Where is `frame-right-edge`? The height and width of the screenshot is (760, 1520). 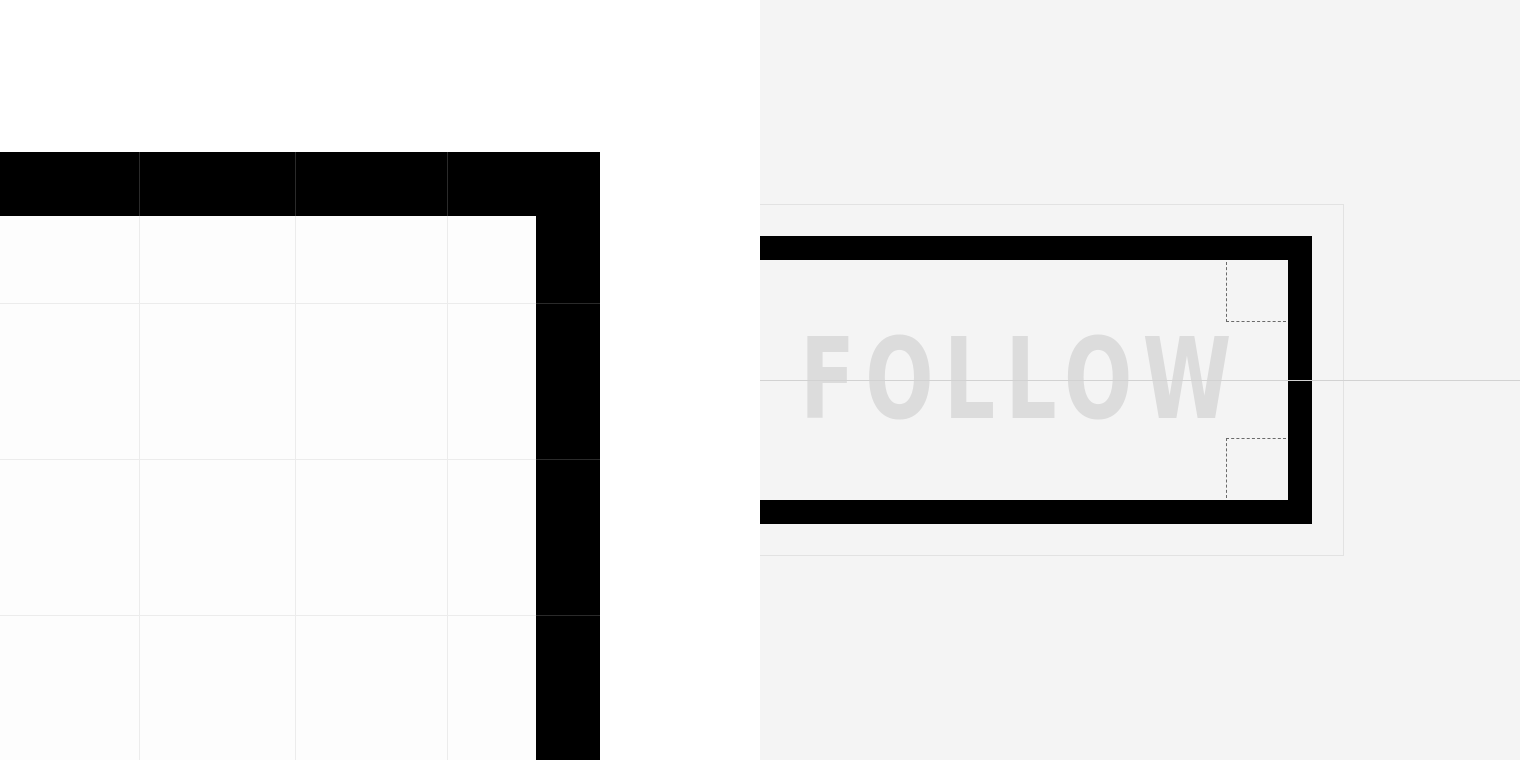
frame-right-edge is located at coordinates (568, 456).